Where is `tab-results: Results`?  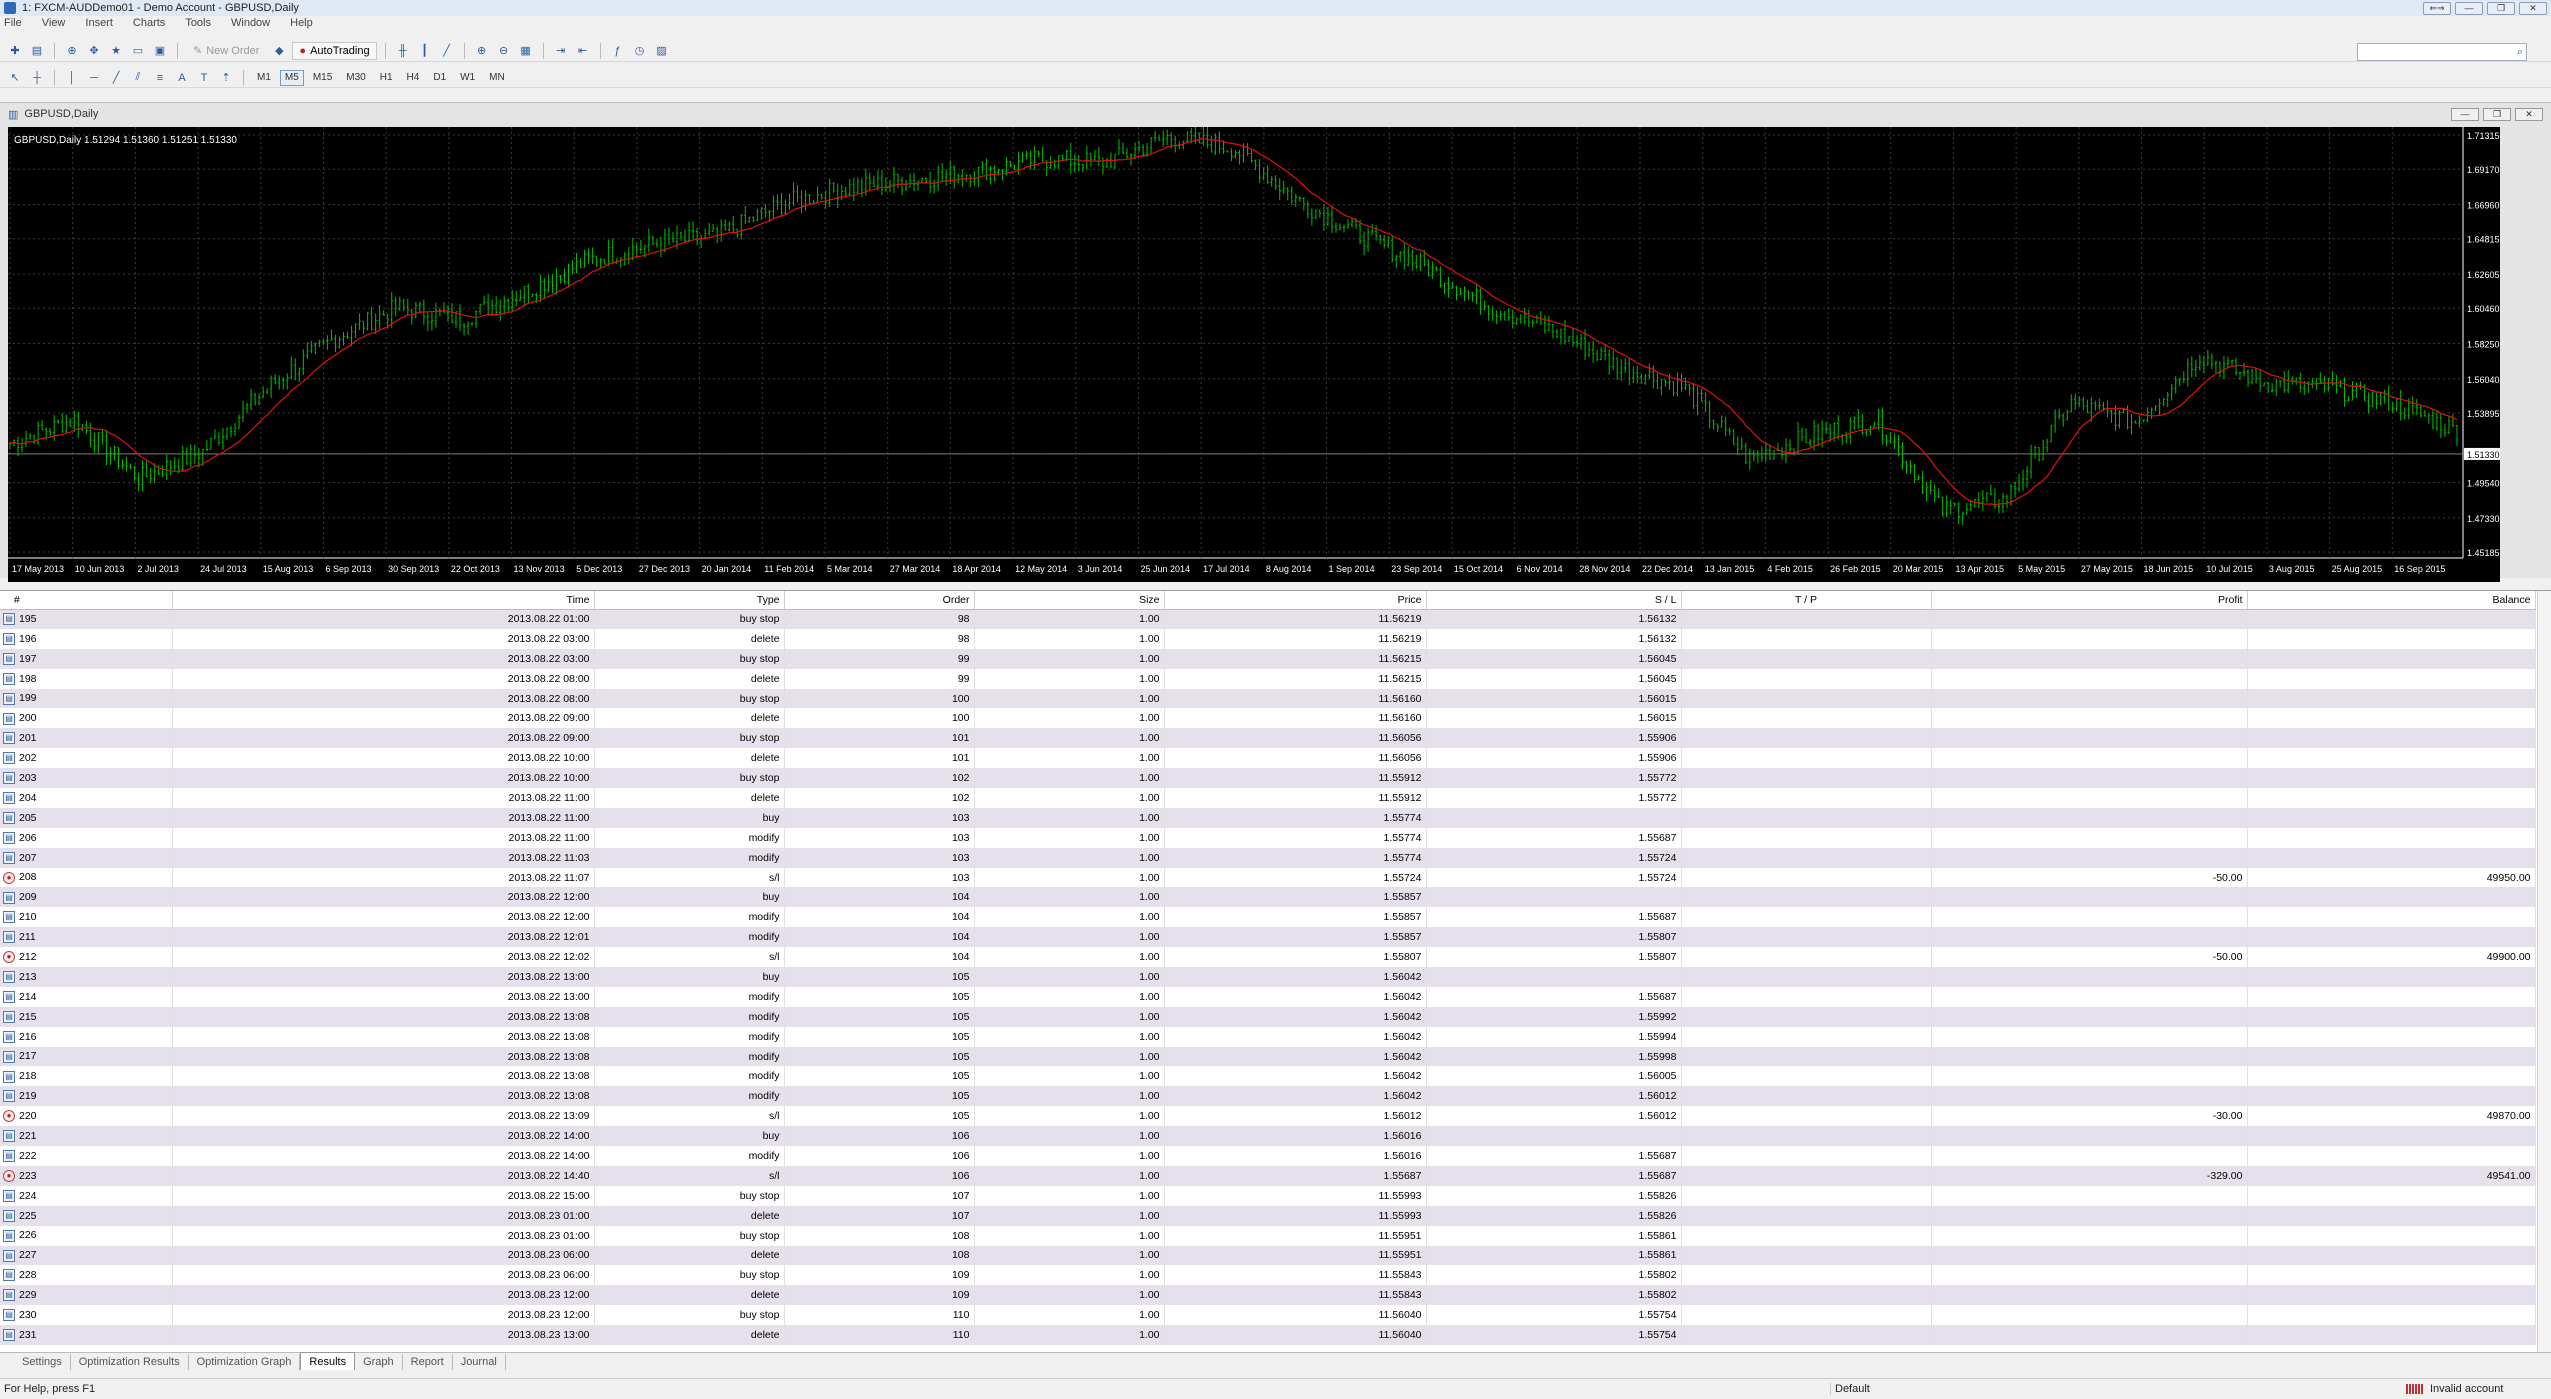 tab-results: Results is located at coordinates (328, 1361).